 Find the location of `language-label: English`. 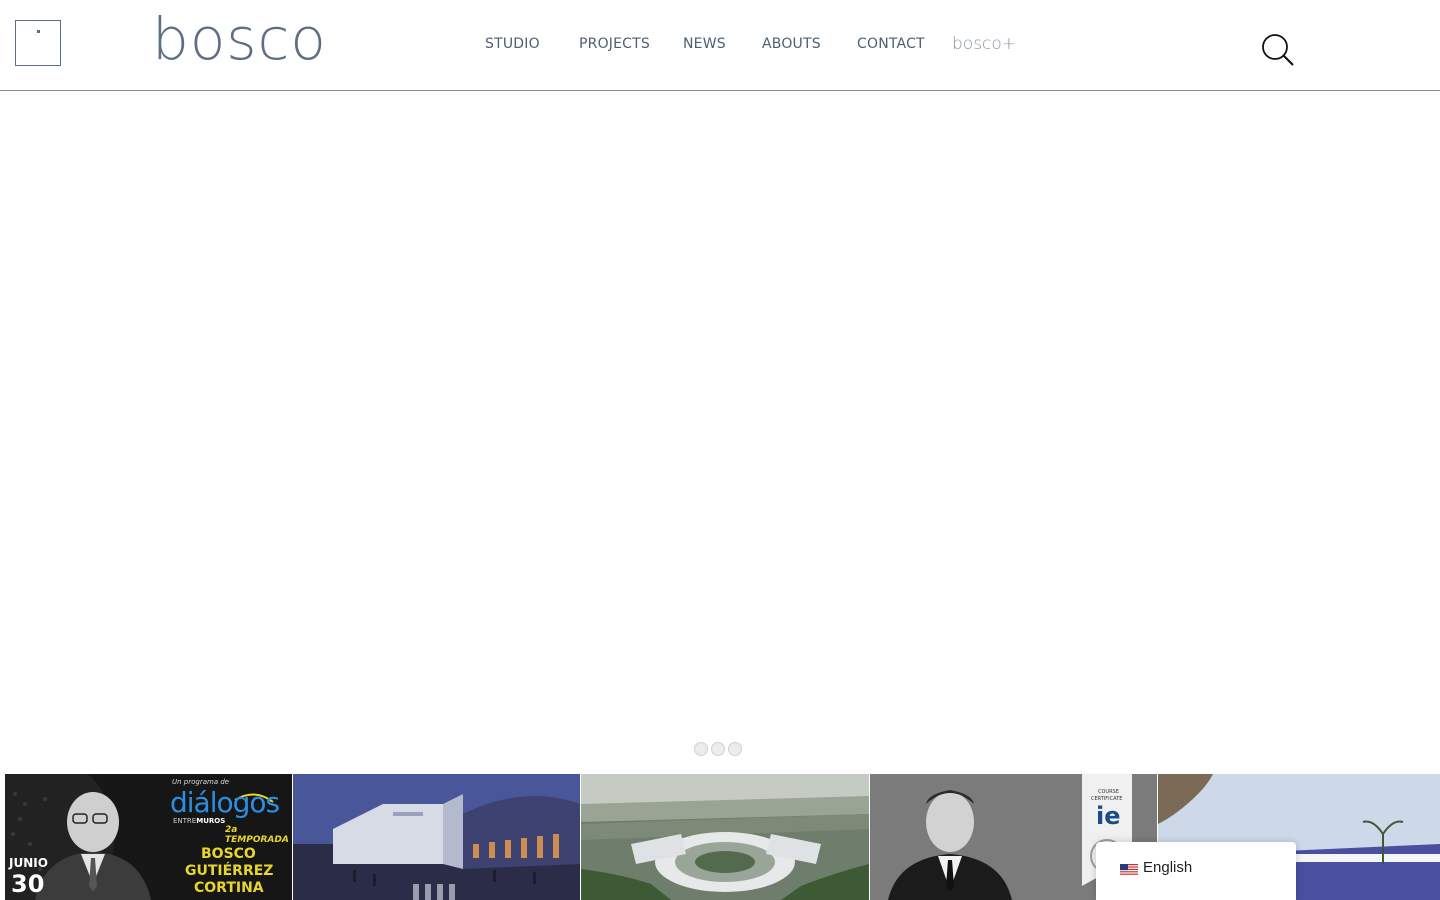

language-label: English is located at coordinates (1168, 867).